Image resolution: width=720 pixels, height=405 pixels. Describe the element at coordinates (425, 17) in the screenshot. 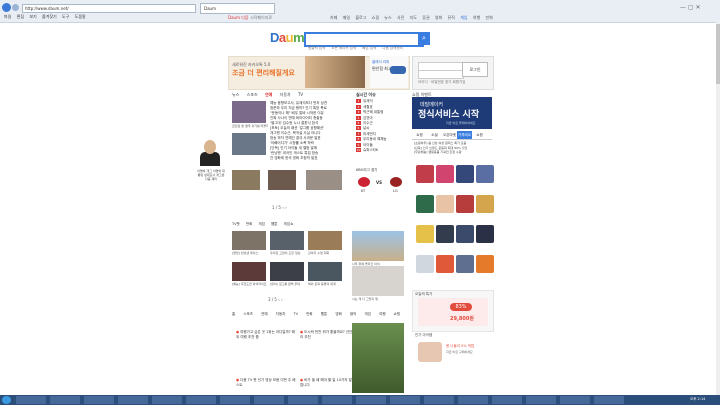

I see `service-stock: 증권` at that location.